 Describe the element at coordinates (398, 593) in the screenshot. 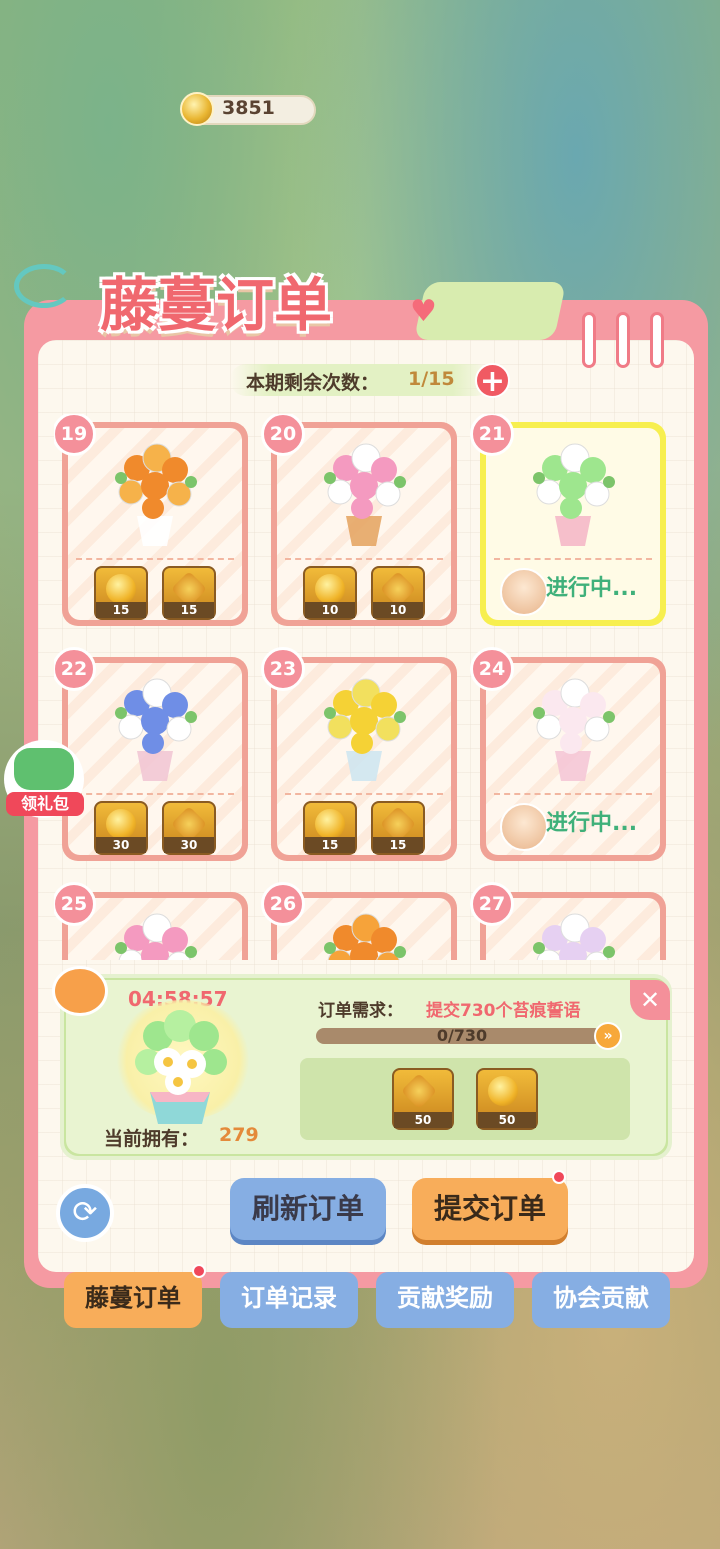

I see `reward-badge-icon: 10` at that location.